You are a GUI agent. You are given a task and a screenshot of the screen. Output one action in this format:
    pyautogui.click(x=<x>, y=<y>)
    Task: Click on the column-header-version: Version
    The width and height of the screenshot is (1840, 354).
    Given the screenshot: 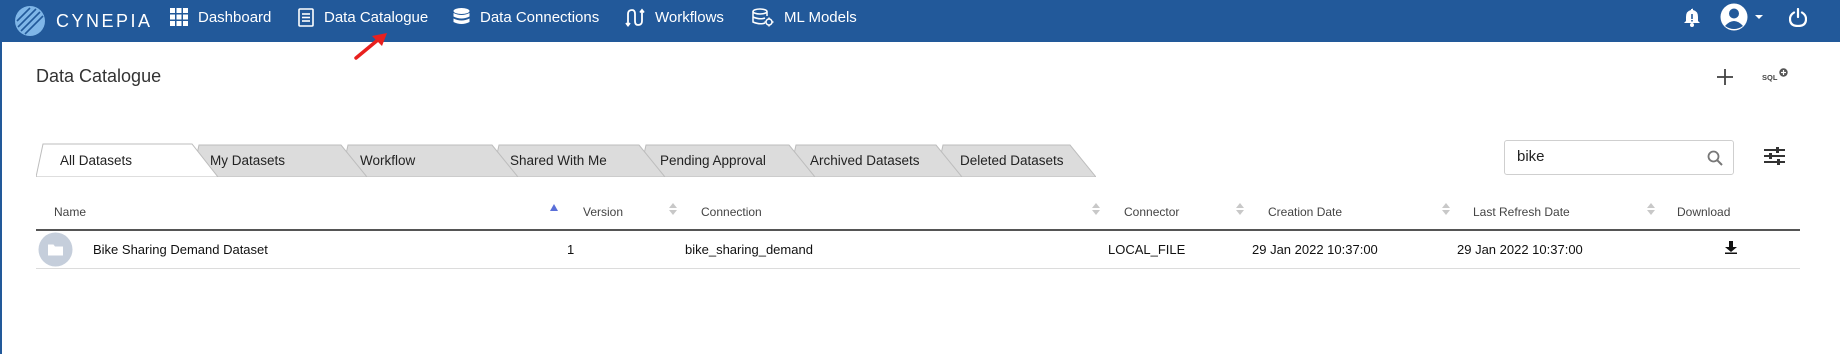 What is the action you would take?
    pyautogui.click(x=603, y=212)
    